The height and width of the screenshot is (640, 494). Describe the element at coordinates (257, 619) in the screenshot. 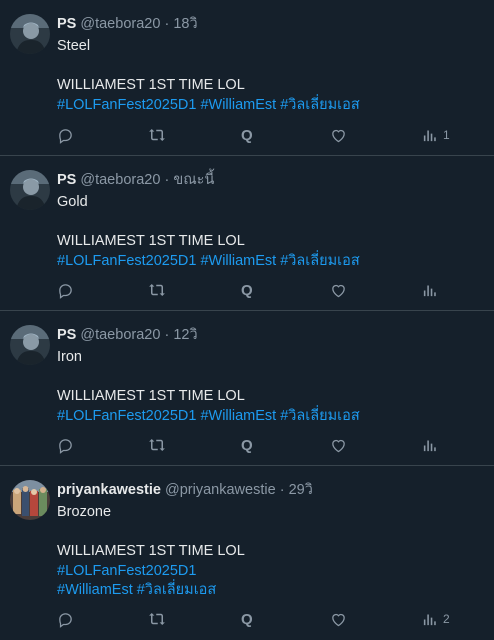

I see `action-bar: Q 2` at that location.